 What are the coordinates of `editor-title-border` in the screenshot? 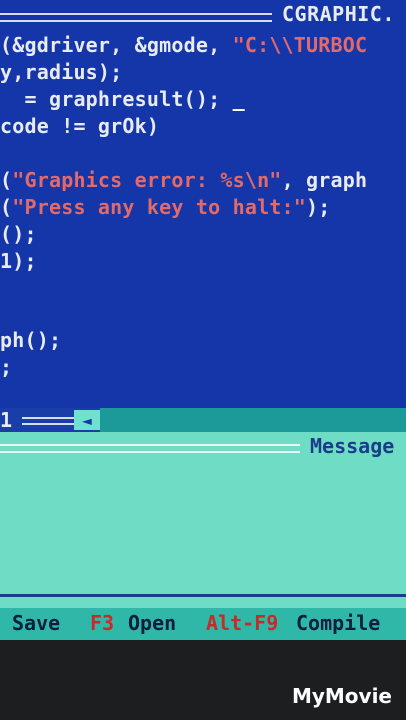 It's located at (136, 17).